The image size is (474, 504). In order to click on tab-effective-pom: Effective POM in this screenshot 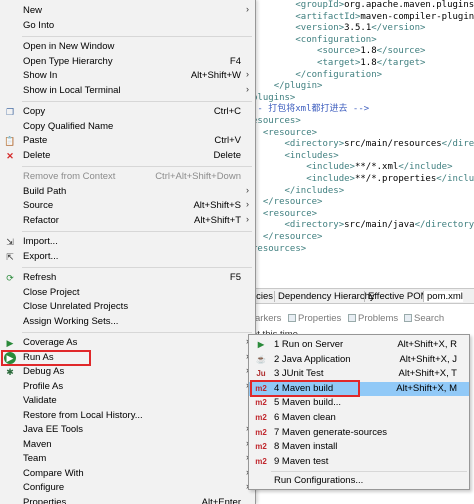, I will do `click(396, 296)`.